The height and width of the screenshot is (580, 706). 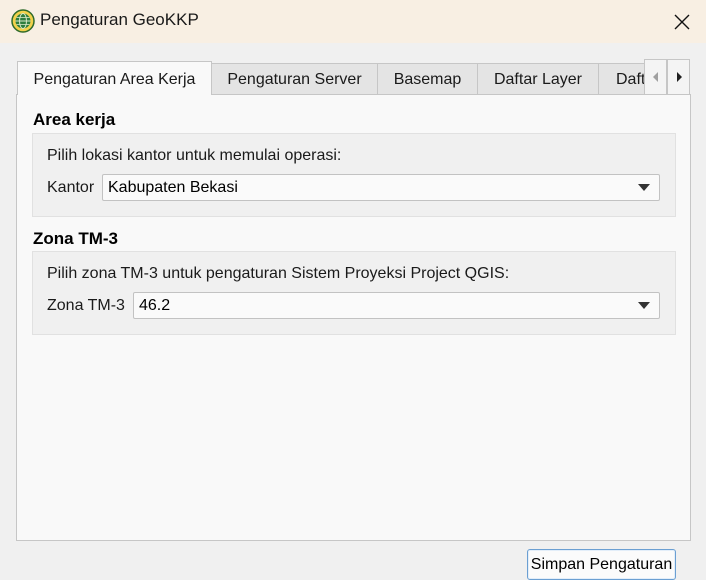 What do you see at coordinates (119, 19) in the screenshot?
I see `window-title: Pengaturan GeoKKP` at bounding box center [119, 19].